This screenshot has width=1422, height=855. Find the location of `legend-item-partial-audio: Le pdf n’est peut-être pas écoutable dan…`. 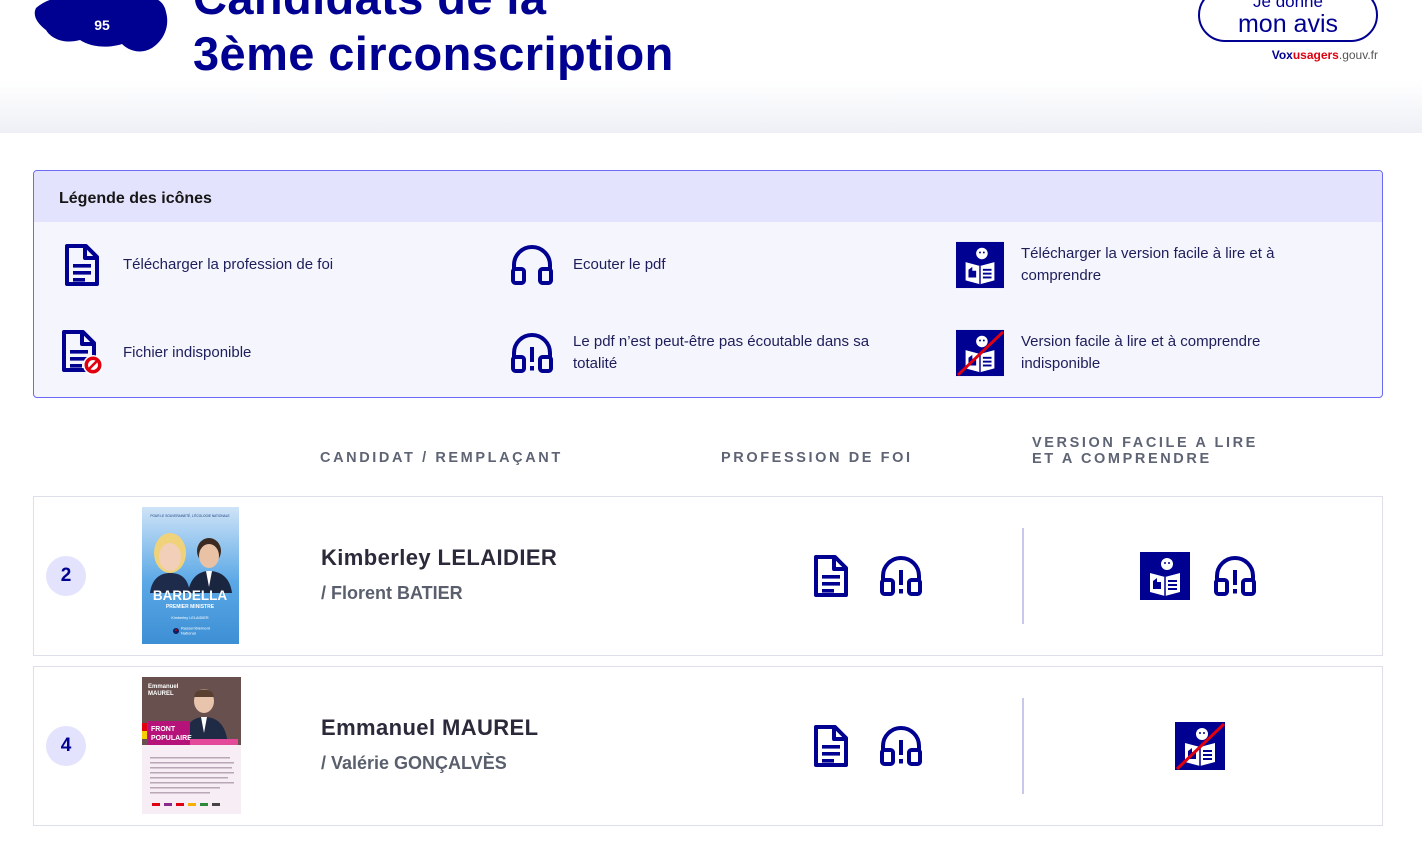

legend-item-partial-audio: Le pdf n’est peut-être pas écoutable dan… is located at coordinates (710, 353).